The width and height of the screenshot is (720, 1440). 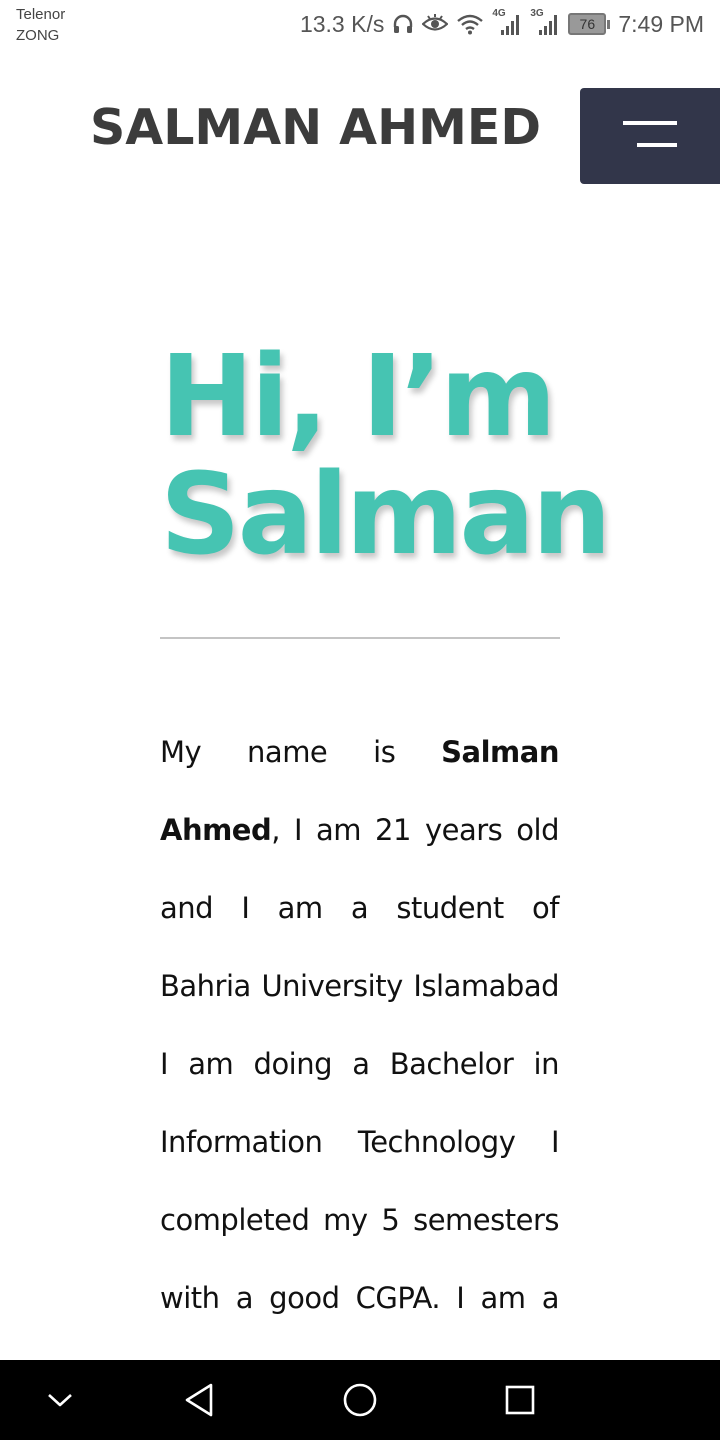 What do you see at coordinates (200, 1400) in the screenshot?
I see `back-icon` at bounding box center [200, 1400].